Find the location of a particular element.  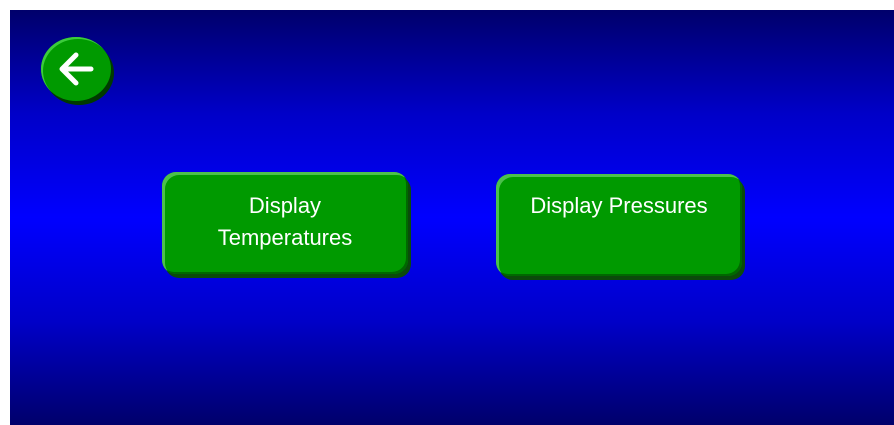

display-temperatures-label: Display Temperatures is located at coordinates (285, 221).